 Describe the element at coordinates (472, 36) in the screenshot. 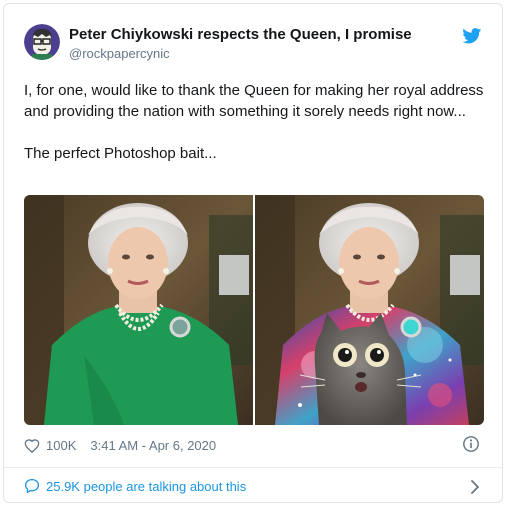

I see `twitter-bird-icon` at that location.